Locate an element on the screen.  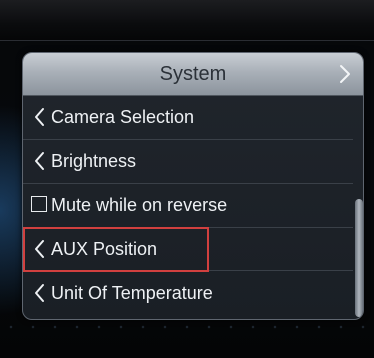
list-item-camera-selection: Camera Selection is located at coordinates (188, 117).